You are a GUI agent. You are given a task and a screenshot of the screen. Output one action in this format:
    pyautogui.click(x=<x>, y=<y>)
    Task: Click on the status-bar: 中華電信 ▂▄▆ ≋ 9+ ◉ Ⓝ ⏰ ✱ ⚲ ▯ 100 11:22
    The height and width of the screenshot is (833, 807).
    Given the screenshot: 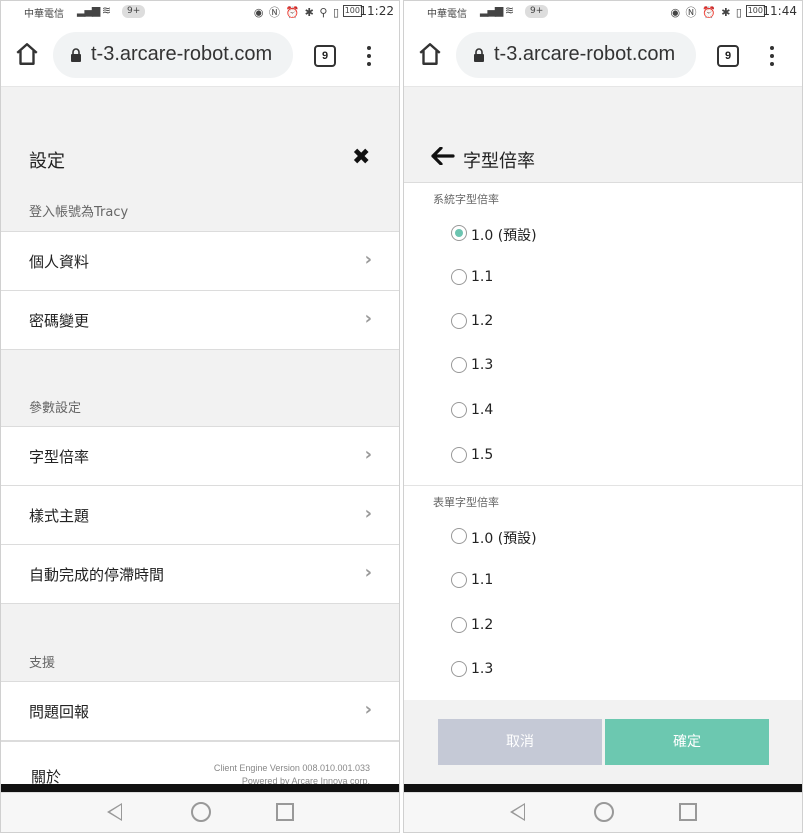 What is the action you would take?
    pyautogui.click(x=200, y=12)
    